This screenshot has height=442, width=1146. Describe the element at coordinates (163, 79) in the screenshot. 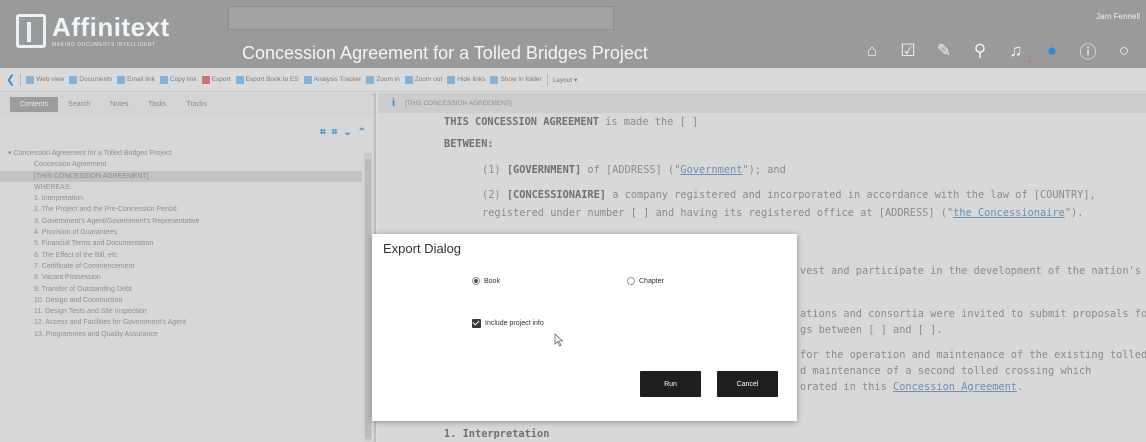

I see `copy-link-icon` at that location.